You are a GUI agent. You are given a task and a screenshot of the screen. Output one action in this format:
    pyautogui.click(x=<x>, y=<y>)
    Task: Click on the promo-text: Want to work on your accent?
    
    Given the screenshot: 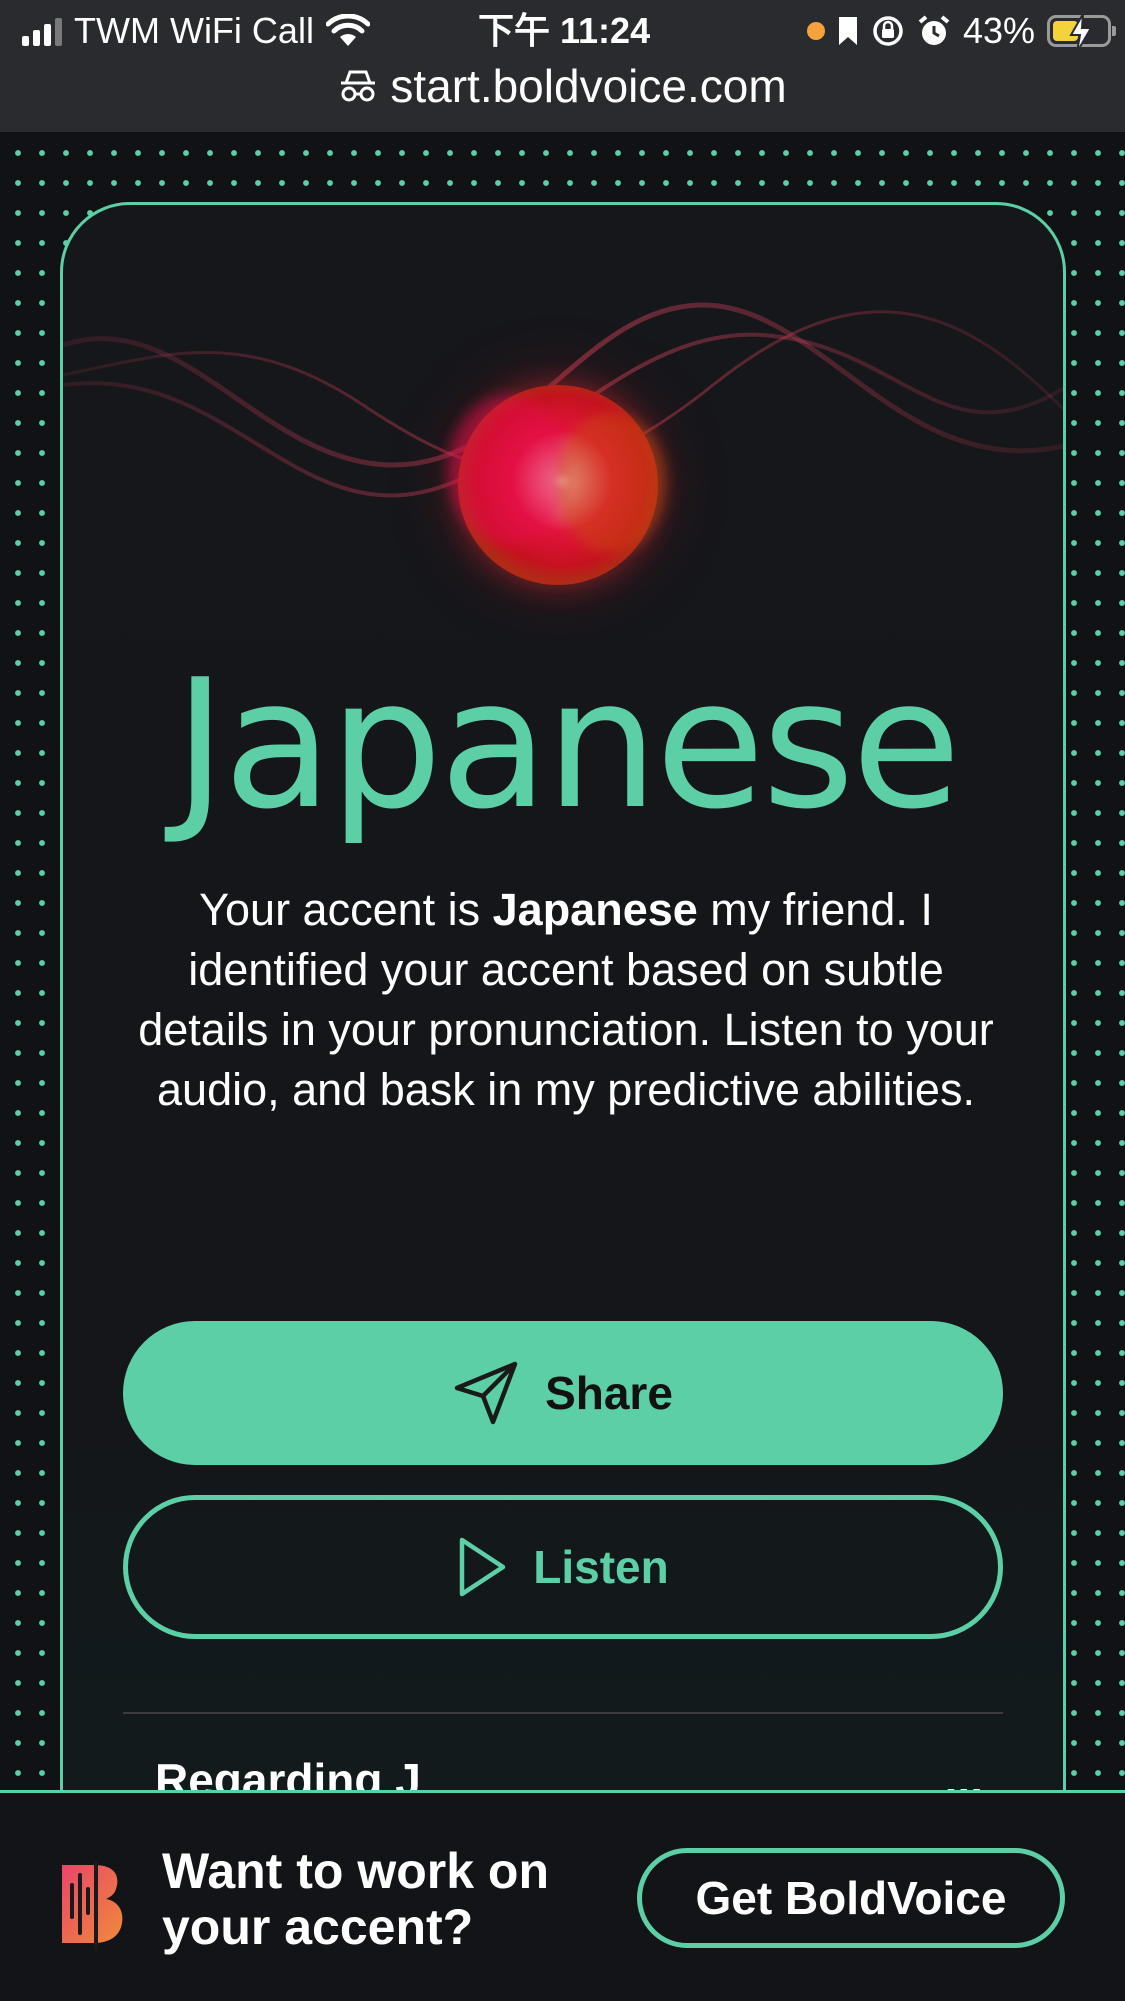 What is the action you would take?
    pyautogui.click(x=355, y=1899)
    